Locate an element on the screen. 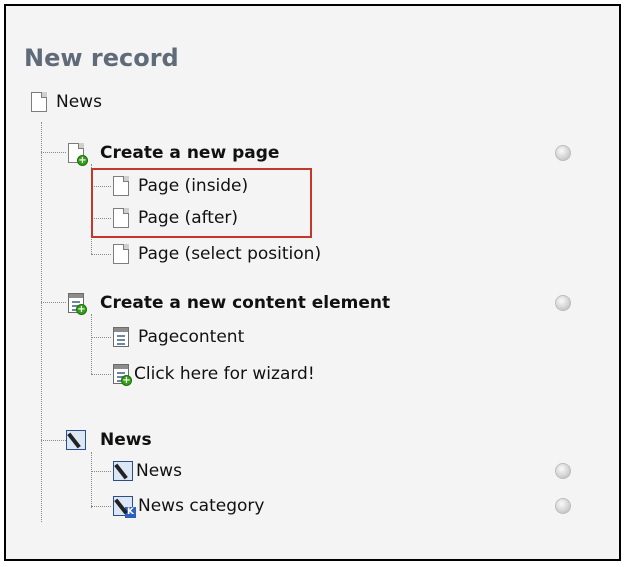 The height and width of the screenshot is (567, 627). content-element-icon is located at coordinates (121, 337).